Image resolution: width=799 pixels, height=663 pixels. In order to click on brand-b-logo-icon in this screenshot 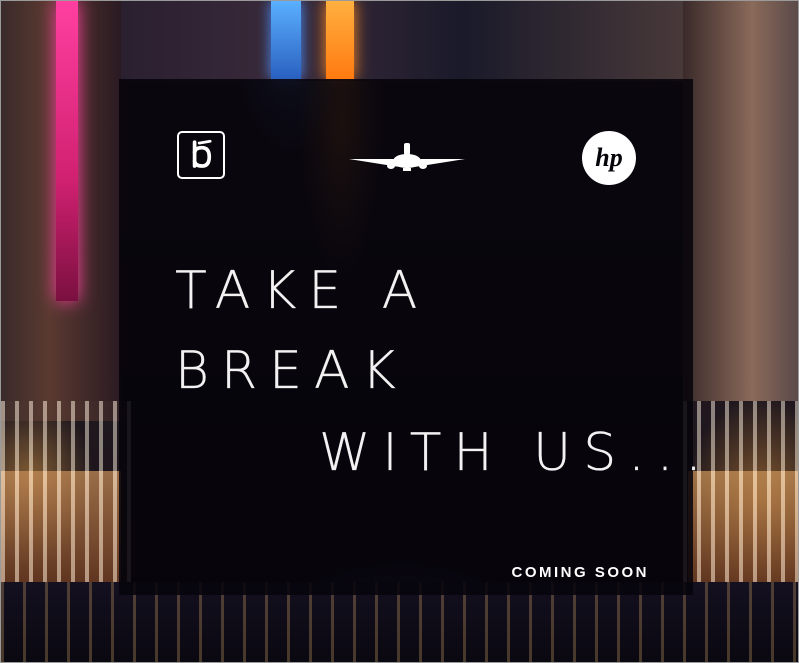, I will do `click(201, 155)`.